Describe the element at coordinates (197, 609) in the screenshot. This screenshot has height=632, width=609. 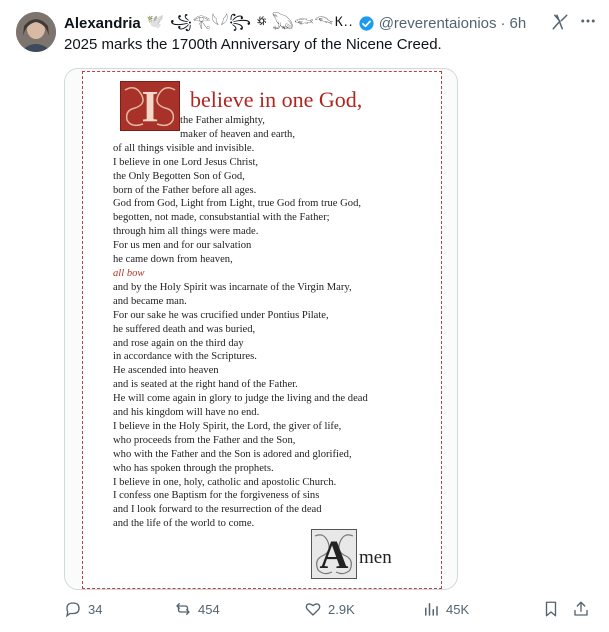
I see `repost-button: 454` at that location.